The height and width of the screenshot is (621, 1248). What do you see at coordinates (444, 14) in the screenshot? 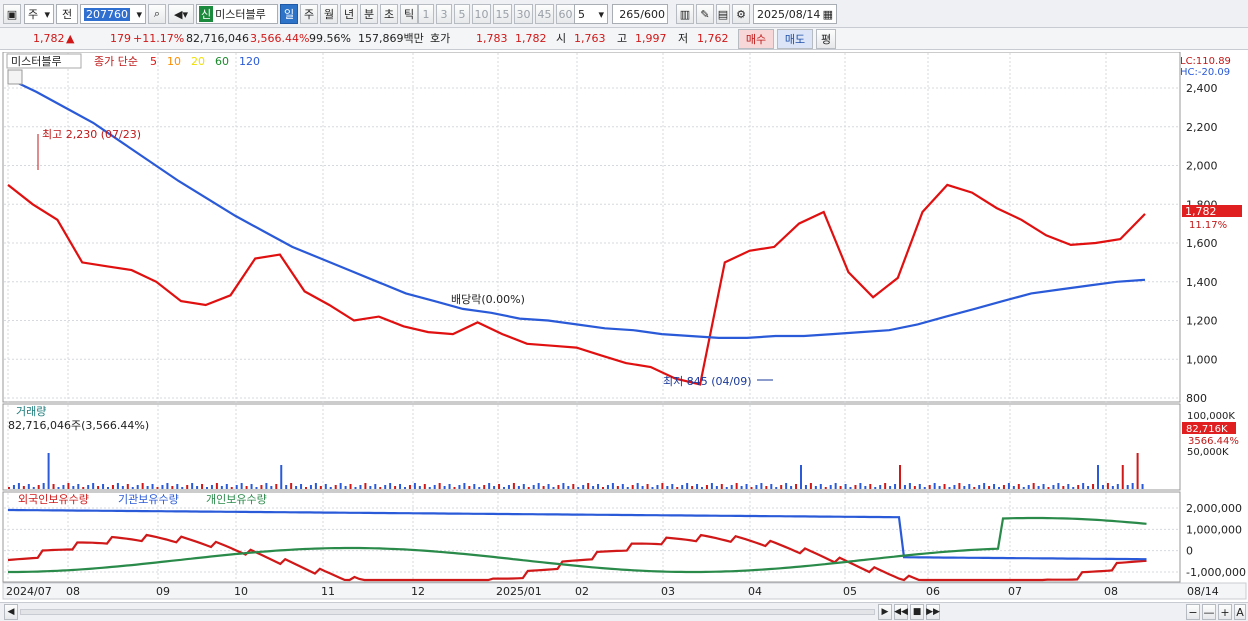
I see `interval-button-3: 3` at bounding box center [444, 14].